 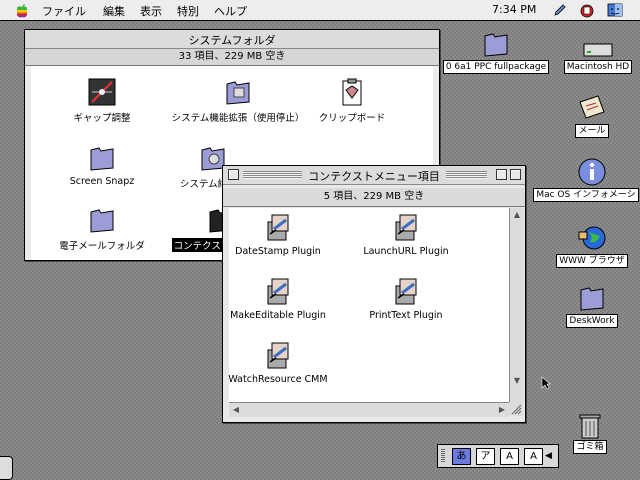 What do you see at coordinates (114, 11) in the screenshot?
I see `menu-edit: 編集` at bounding box center [114, 11].